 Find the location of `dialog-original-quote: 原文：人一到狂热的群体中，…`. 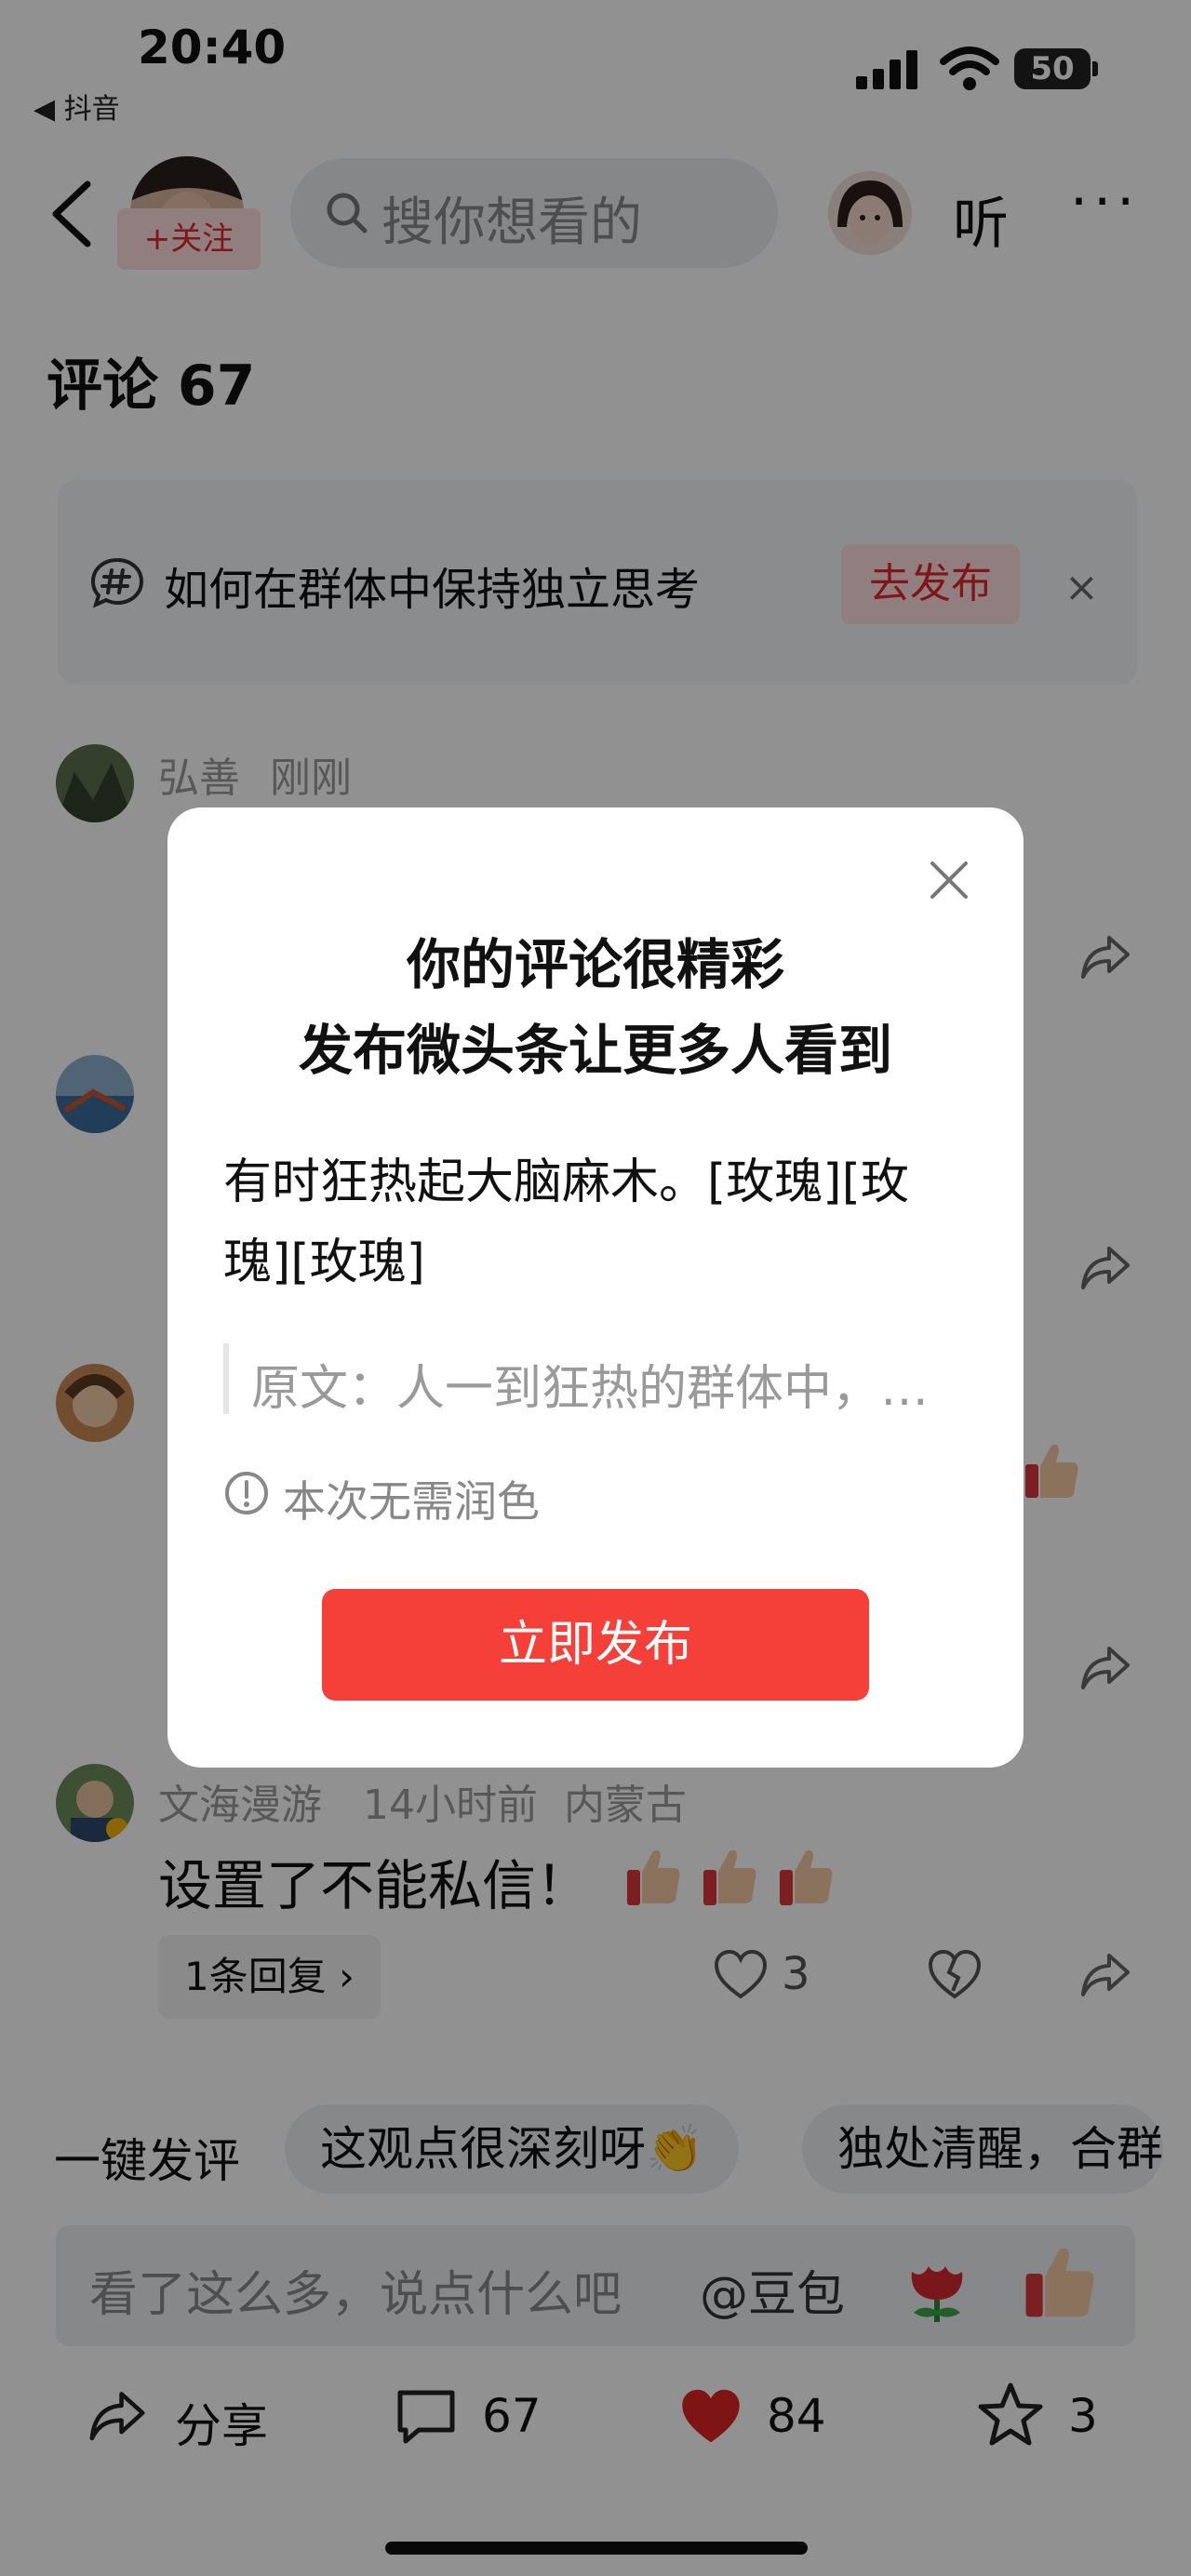

dialog-original-quote: 原文：人一到狂热的群体中，… is located at coordinates (590, 1389).